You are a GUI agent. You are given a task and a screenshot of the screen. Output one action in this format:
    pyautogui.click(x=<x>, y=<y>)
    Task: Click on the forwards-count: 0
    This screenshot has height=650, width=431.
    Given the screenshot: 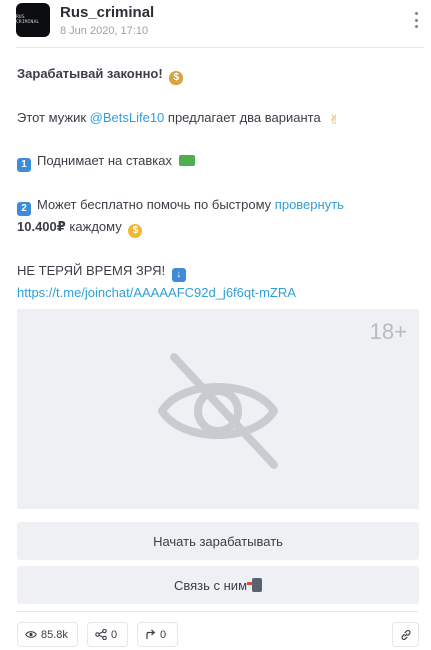 What is the action you would take?
    pyautogui.click(x=163, y=634)
    